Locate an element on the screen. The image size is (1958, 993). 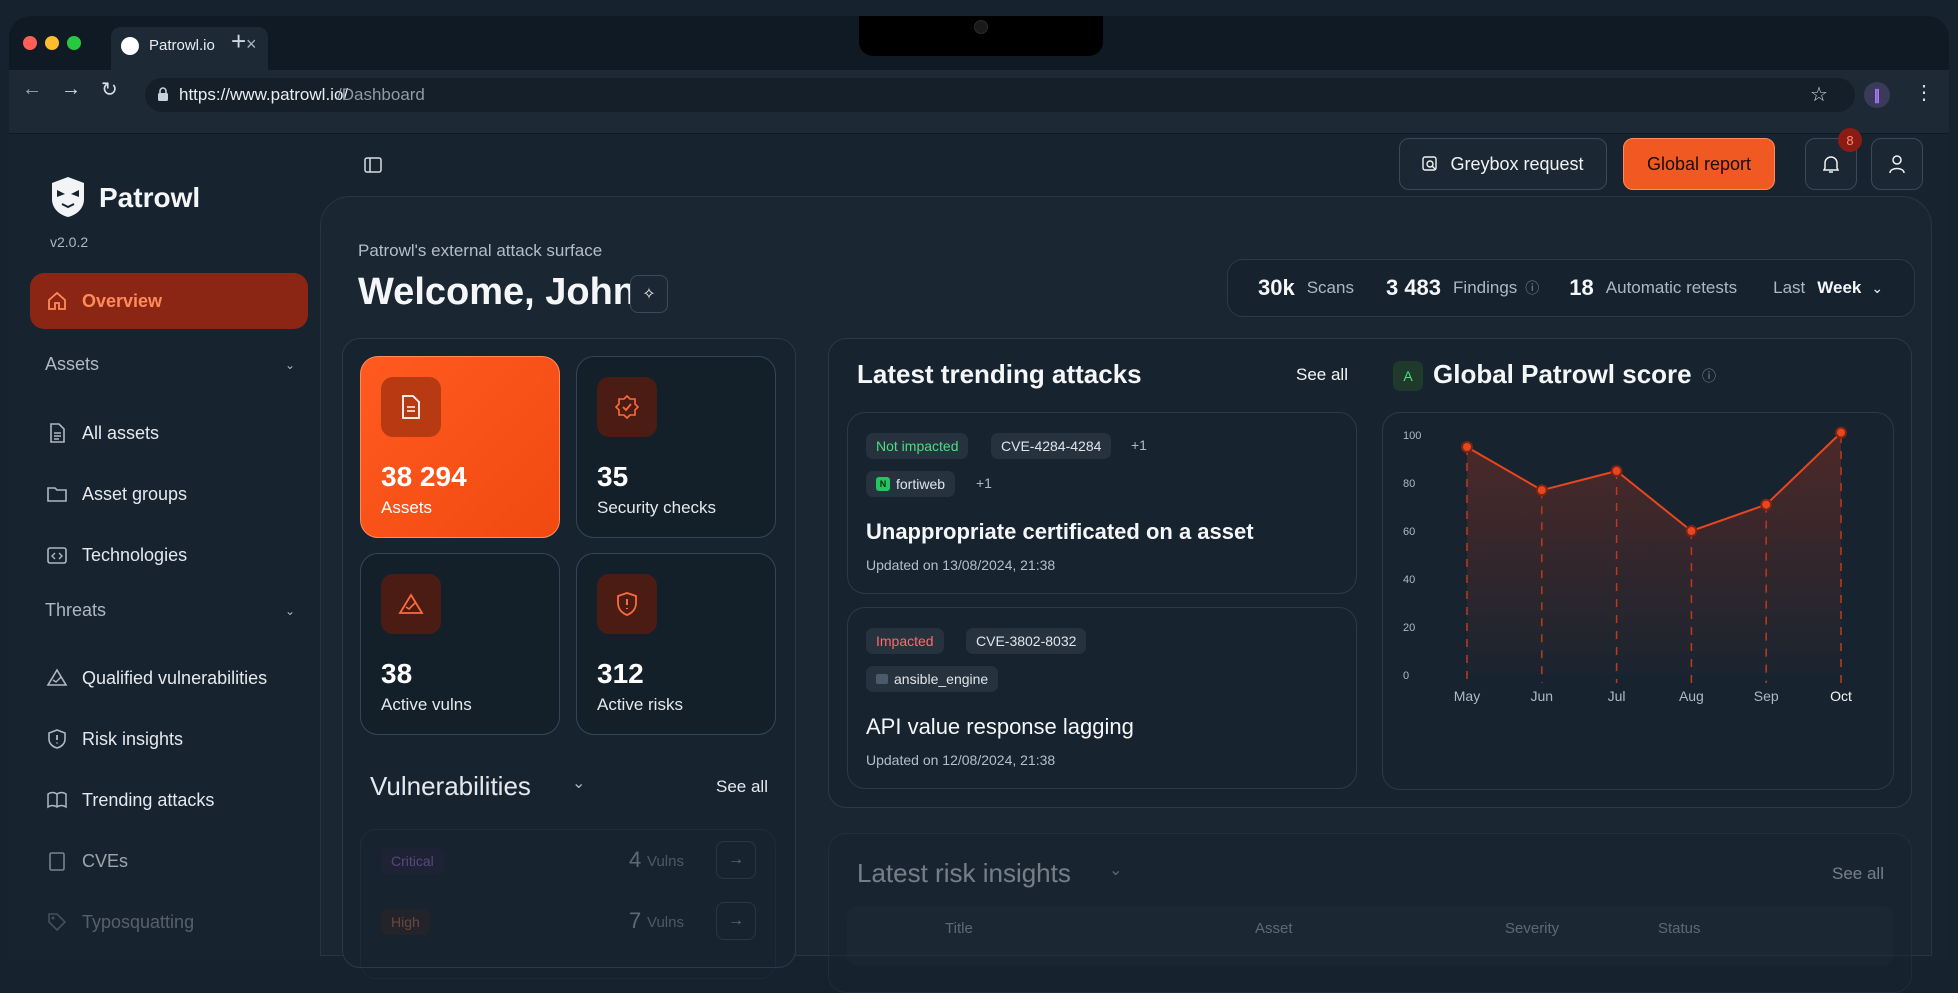
column-header: Title is located at coordinates (959, 928).